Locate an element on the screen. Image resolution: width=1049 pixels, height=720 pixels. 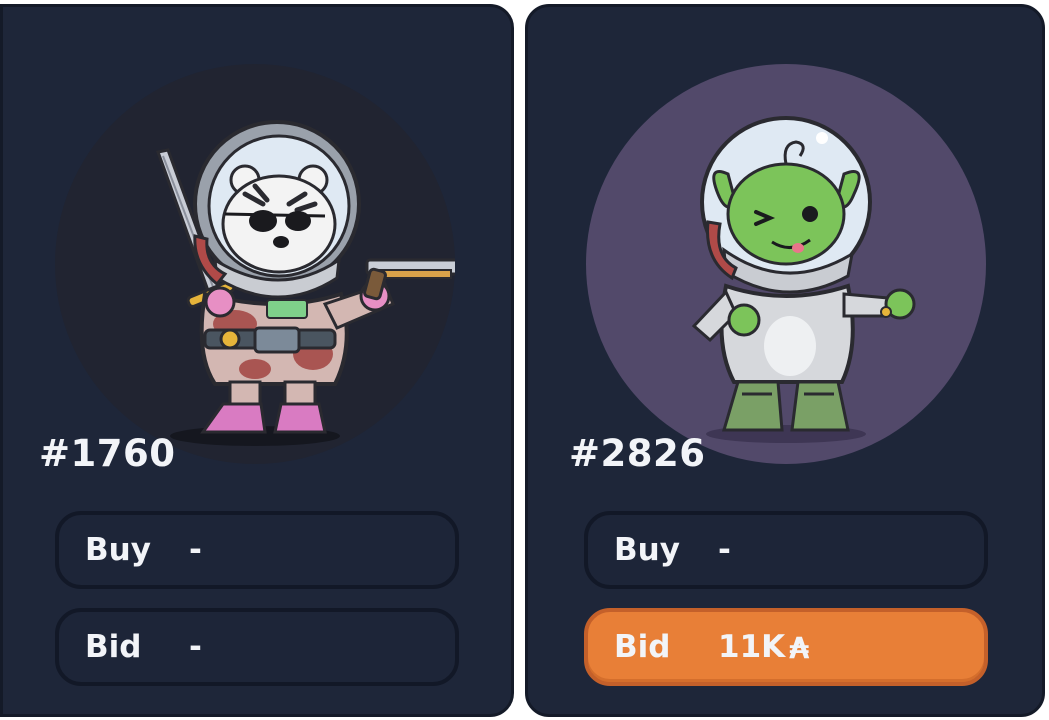
tiger-astronaut-illustration is located at coordinates (305, 283).